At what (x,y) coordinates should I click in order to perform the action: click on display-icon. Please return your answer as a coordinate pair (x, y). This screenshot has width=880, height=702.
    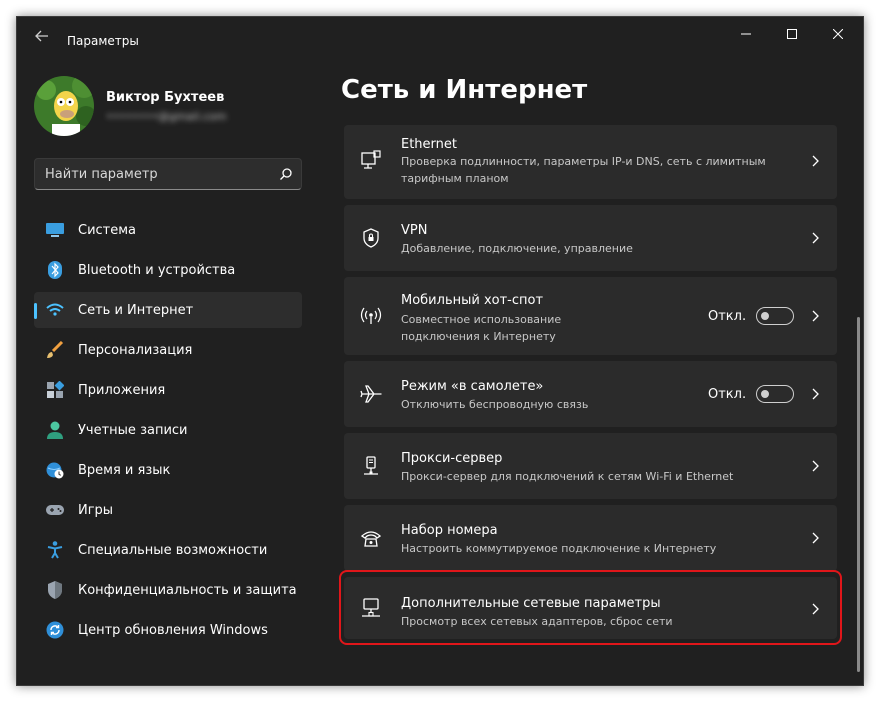
    Looking at the image, I should click on (55, 230).